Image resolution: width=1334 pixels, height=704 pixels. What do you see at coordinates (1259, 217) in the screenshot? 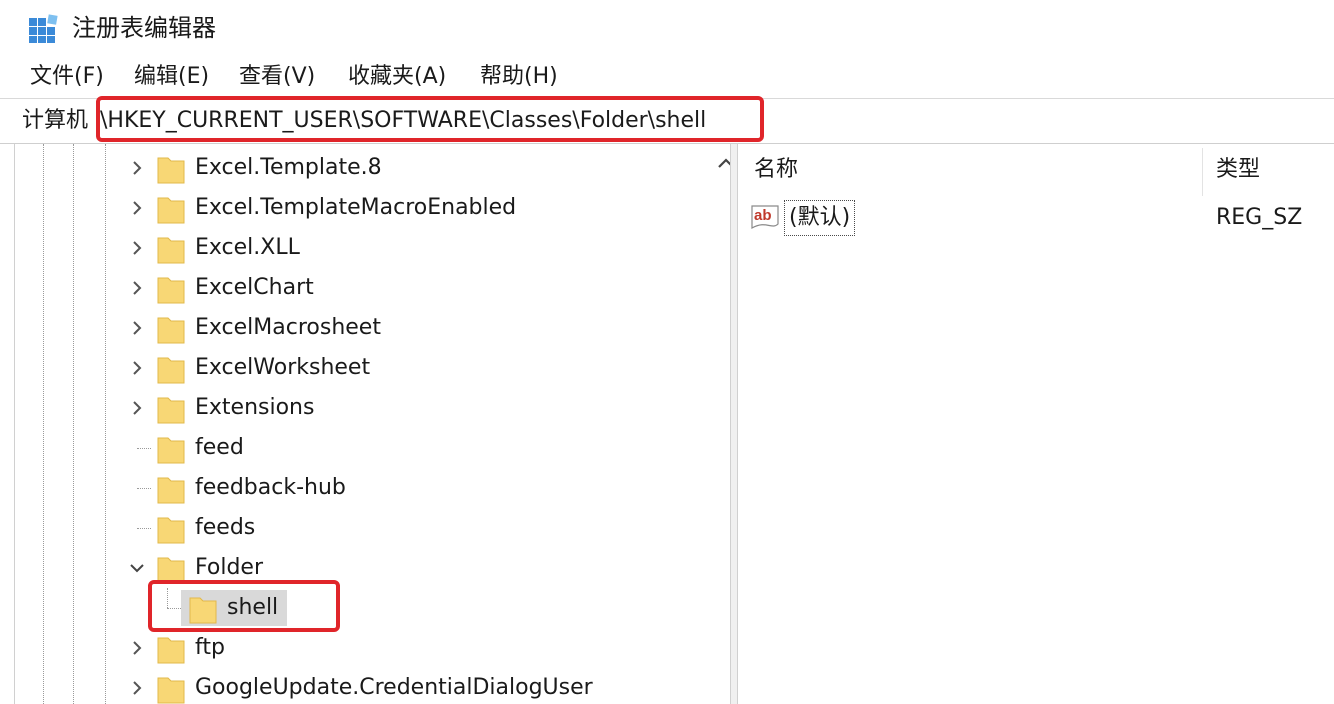
I see `value-type: REG_SZ` at bounding box center [1259, 217].